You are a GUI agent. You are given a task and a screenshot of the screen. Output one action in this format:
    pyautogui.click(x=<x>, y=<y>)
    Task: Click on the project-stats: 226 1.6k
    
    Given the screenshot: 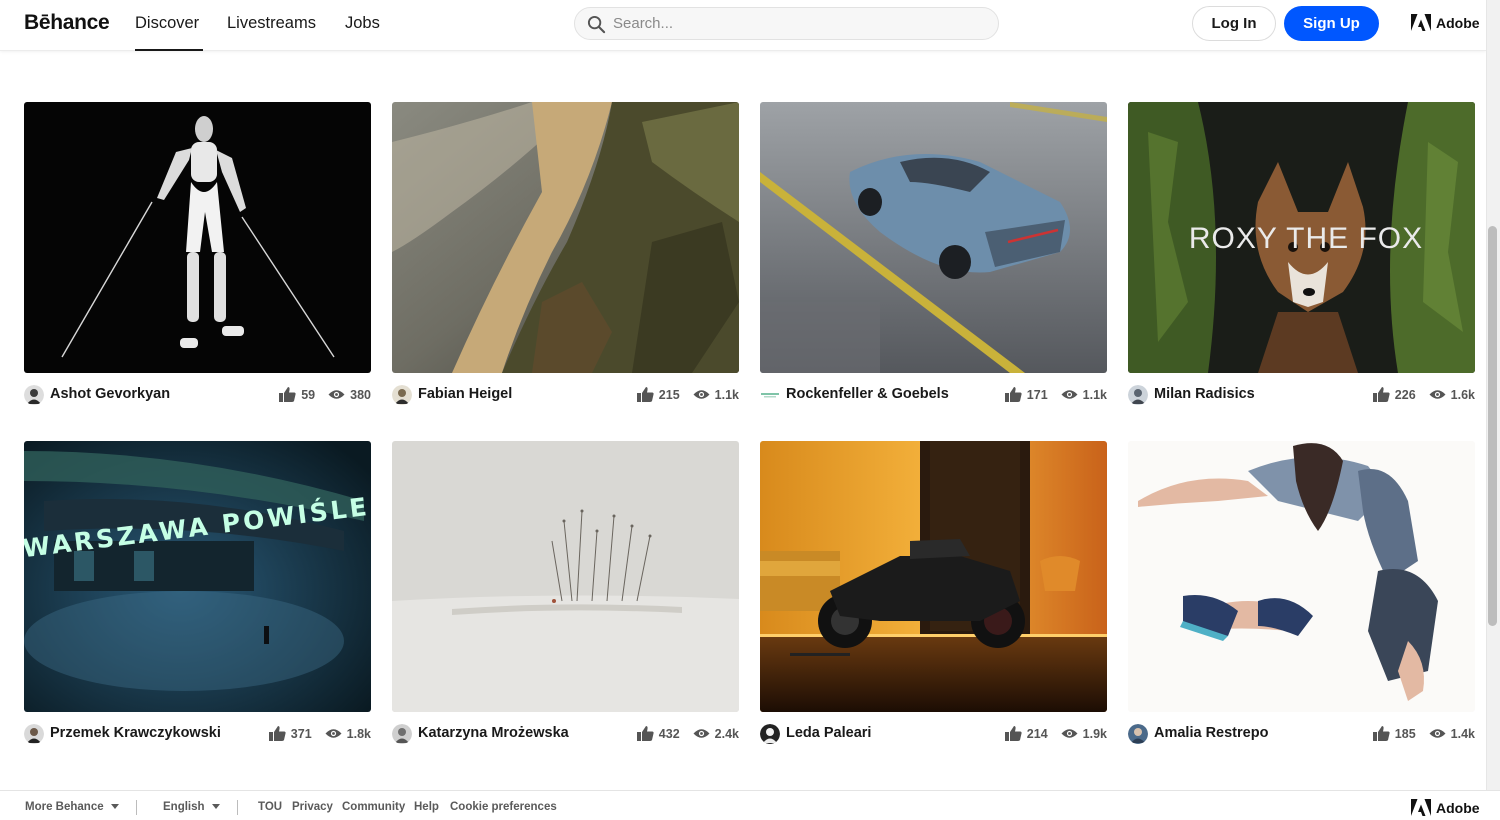 What is the action you would take?
    pyautogui.click(x=1423, y=394)
    